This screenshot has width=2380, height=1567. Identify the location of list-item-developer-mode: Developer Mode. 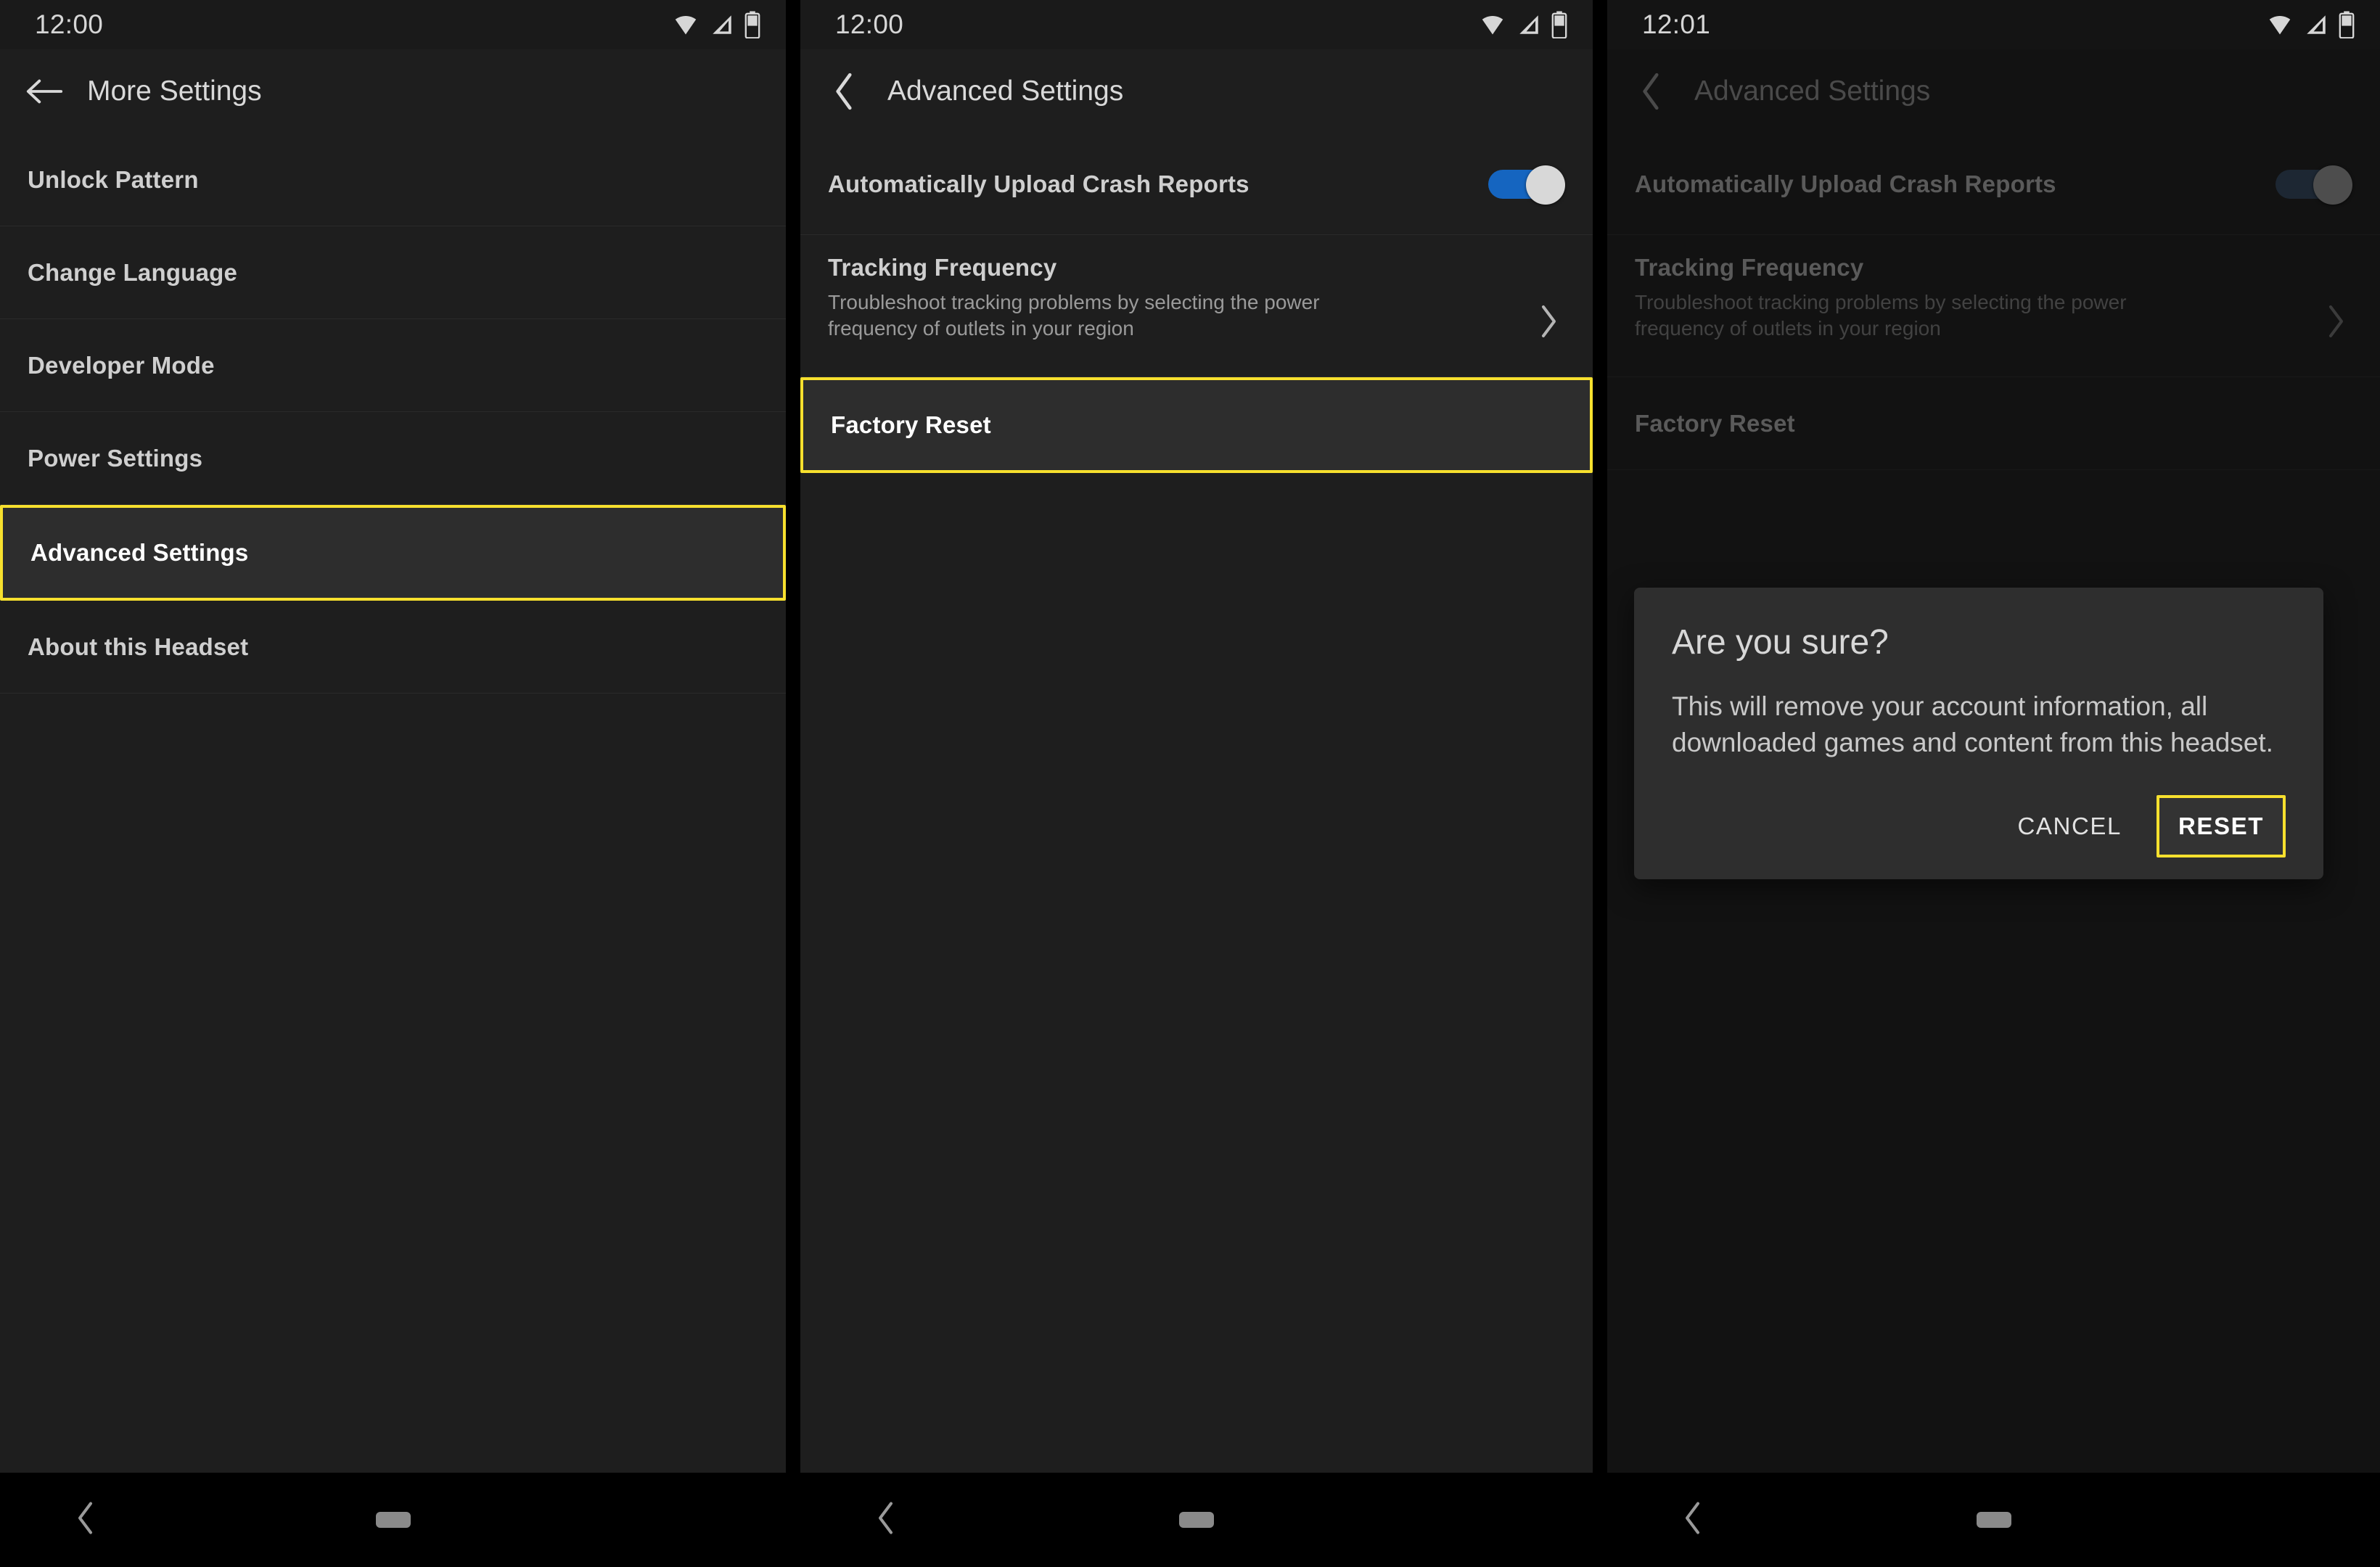
(393, 365).